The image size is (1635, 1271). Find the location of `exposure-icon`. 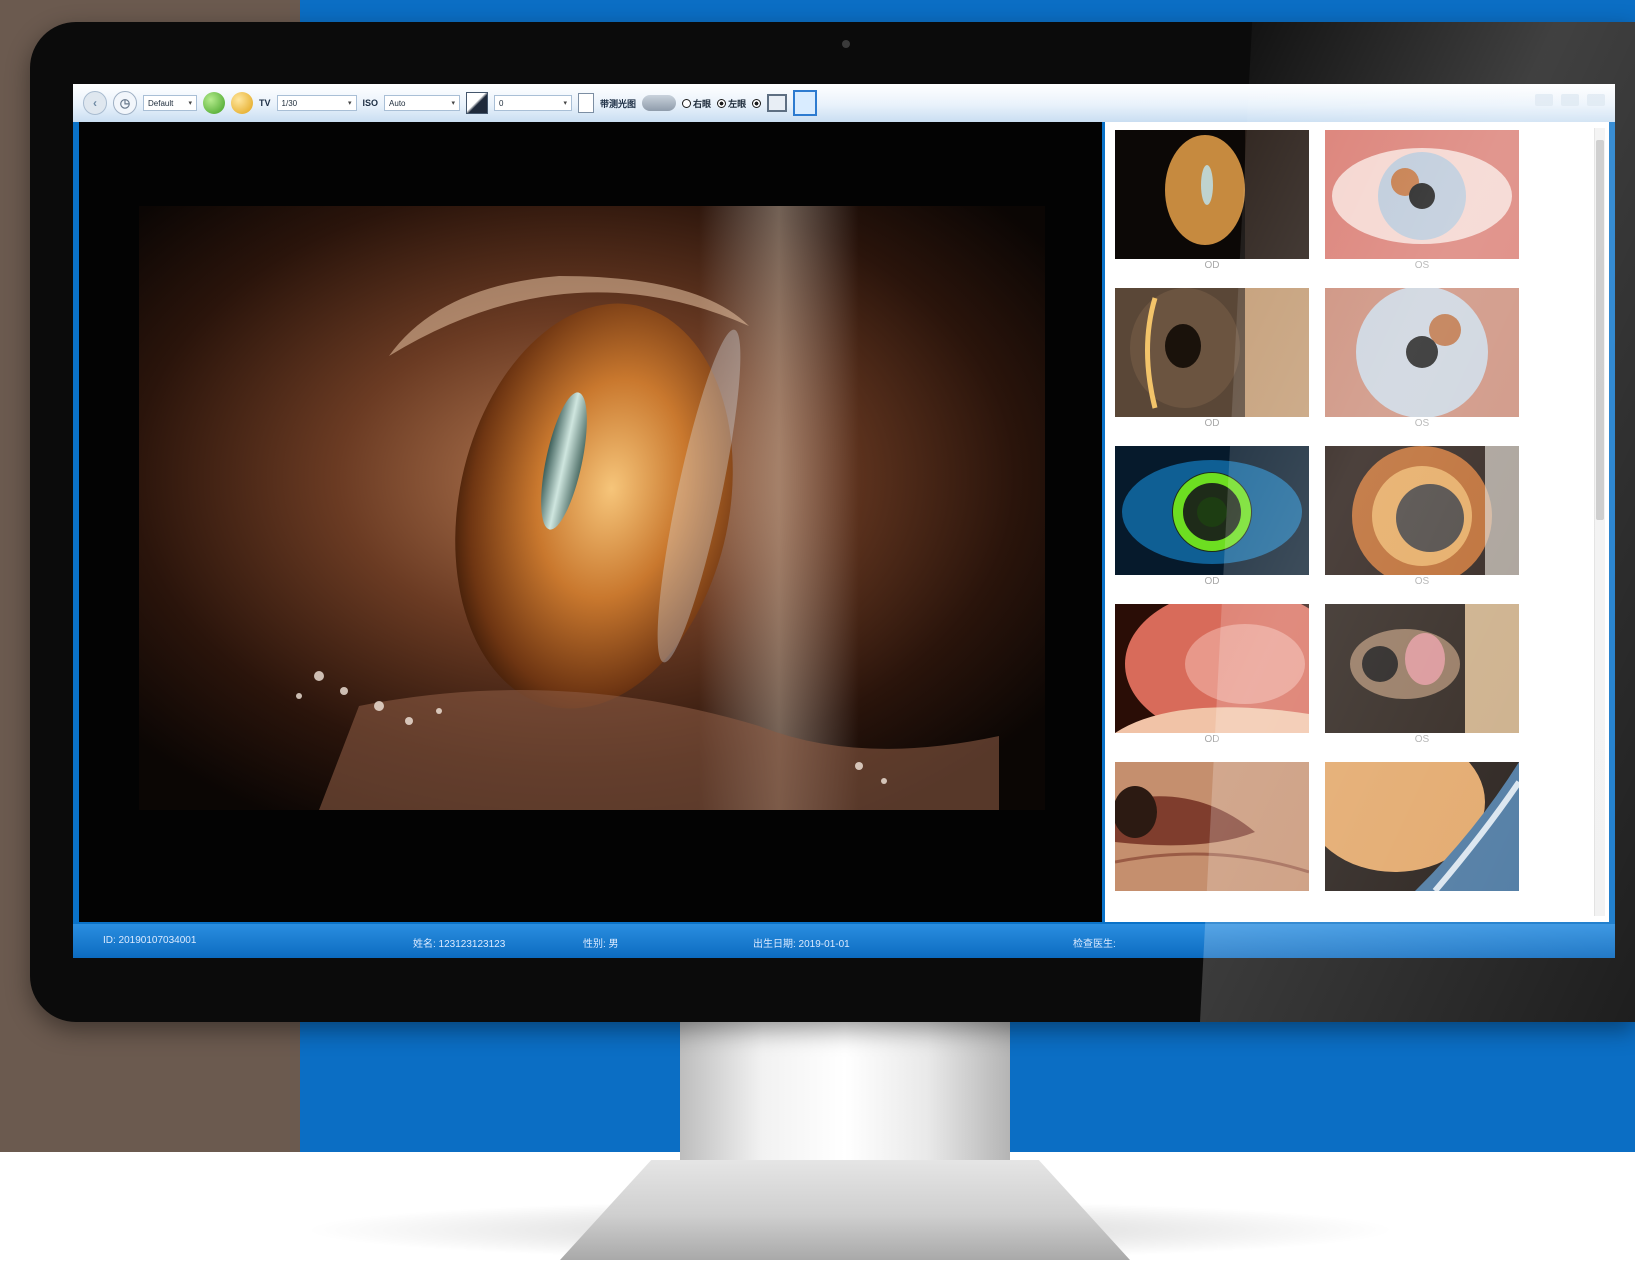

exposure-icon is located at coordinates (477, 103).